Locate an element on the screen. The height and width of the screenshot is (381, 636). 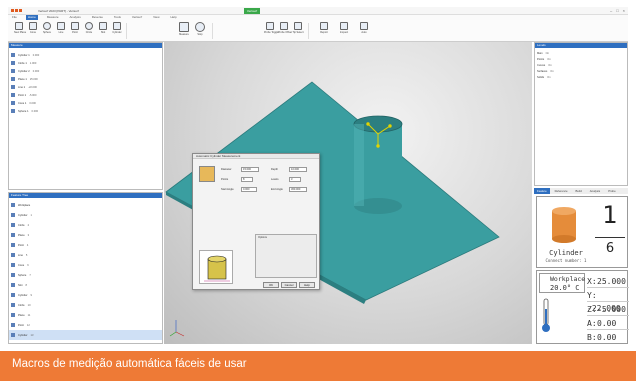
window-title: Verisurf 2023 [PART] - Verisurf is located at coordinates (58, 11).